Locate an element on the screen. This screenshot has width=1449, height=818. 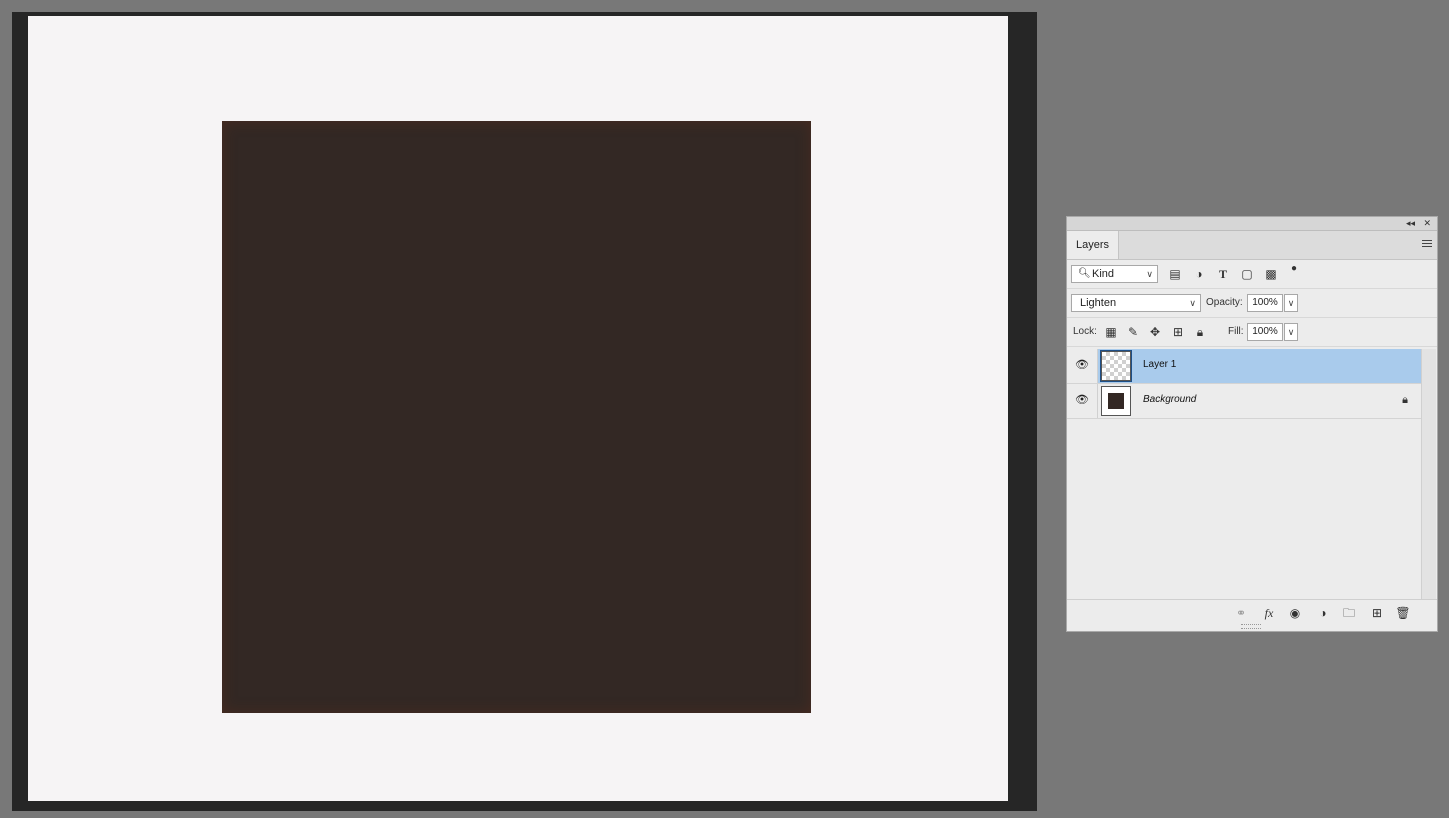
layer-name: Layer 1 is located at coordinates (1159, 364).